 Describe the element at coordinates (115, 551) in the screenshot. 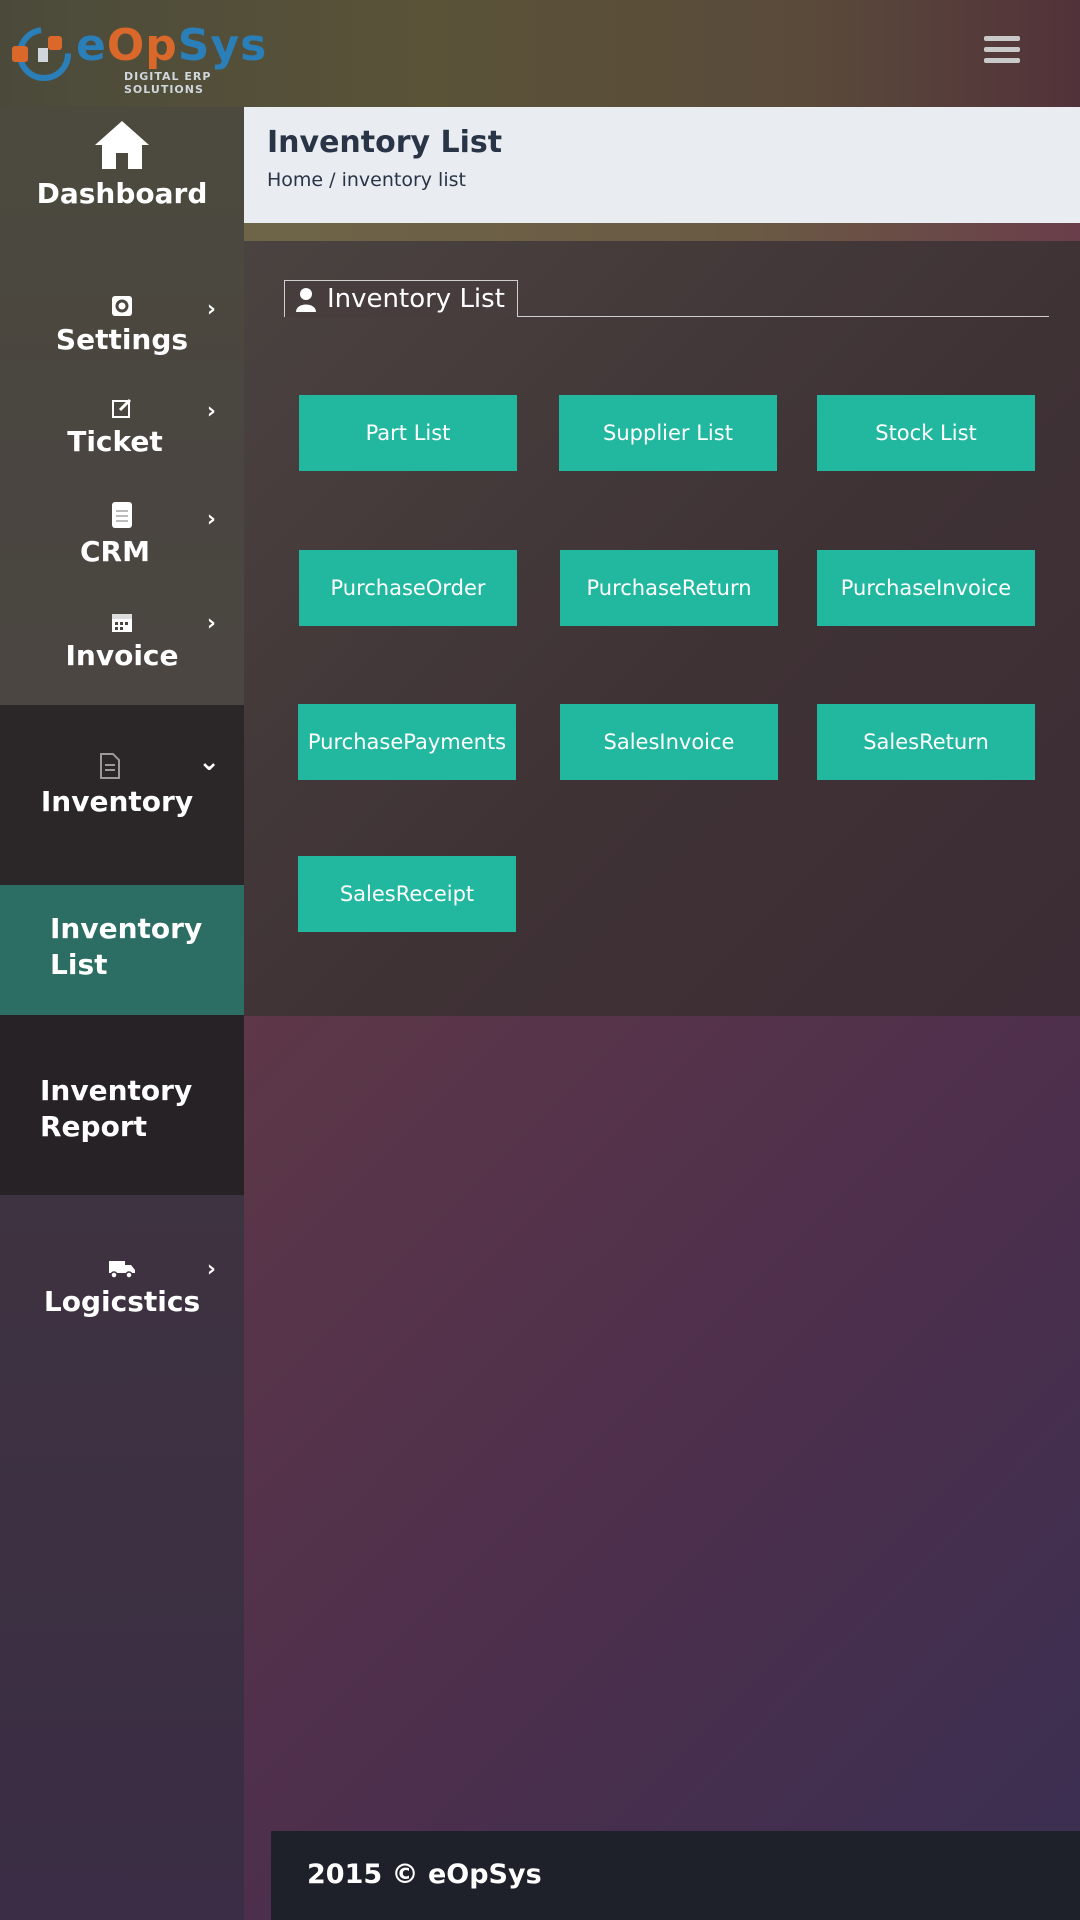

I see `sidebar-item-label: CRM` at that location.